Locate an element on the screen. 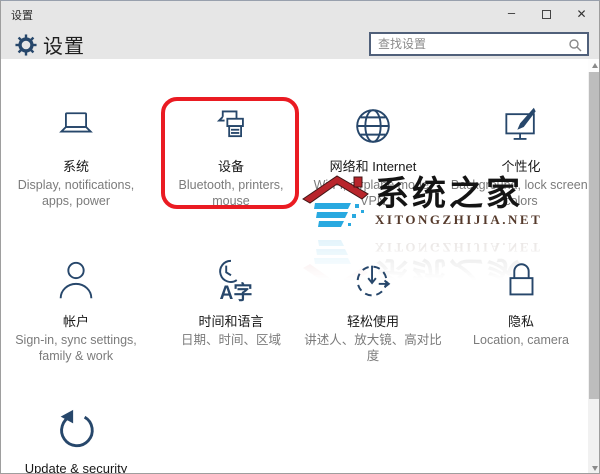 The image size is (600, 474). tile-personalization: 个性化 Background, lock screen, colors is located at coordinates (520, 155).